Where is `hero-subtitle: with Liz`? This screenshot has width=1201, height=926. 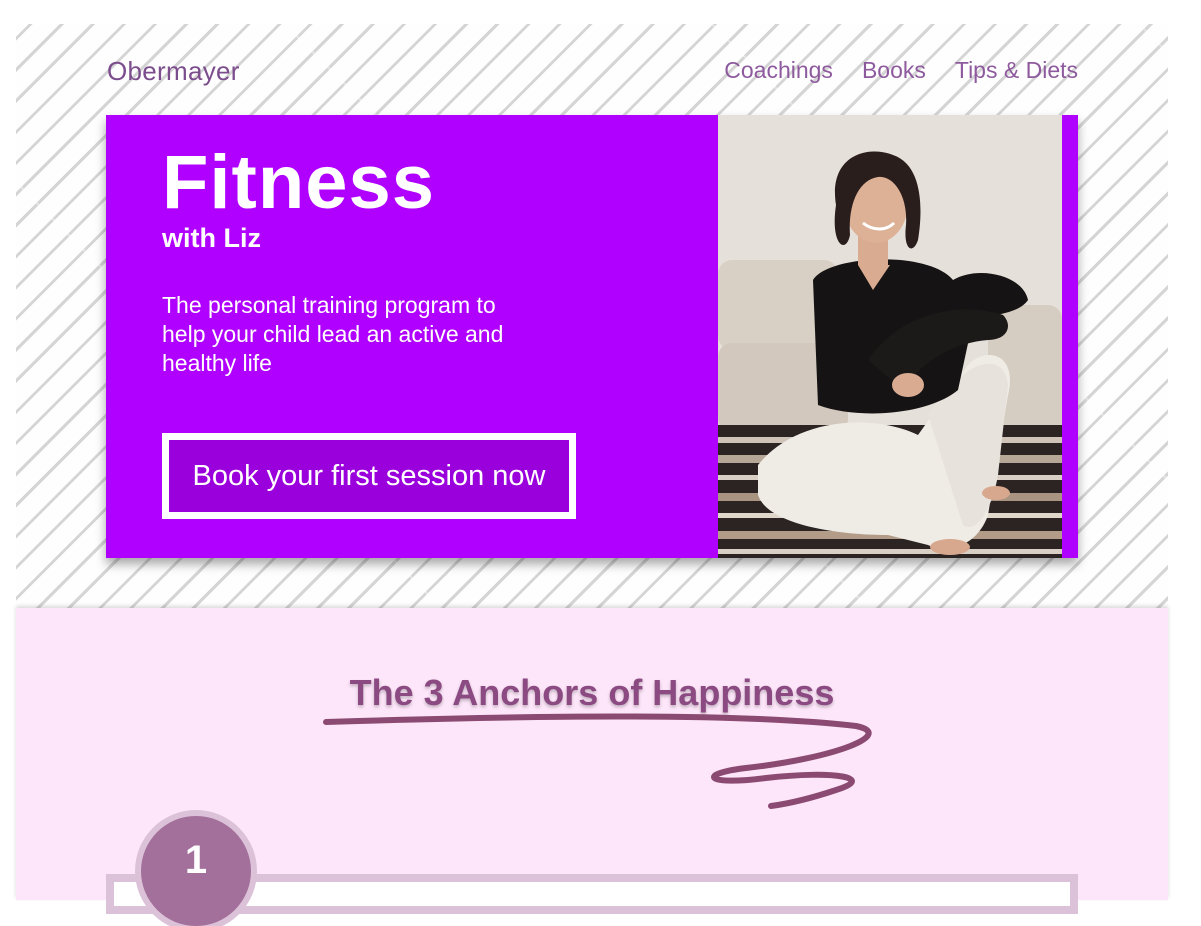
hero-subtitle: with Liz is located at coordinates (211, 238).